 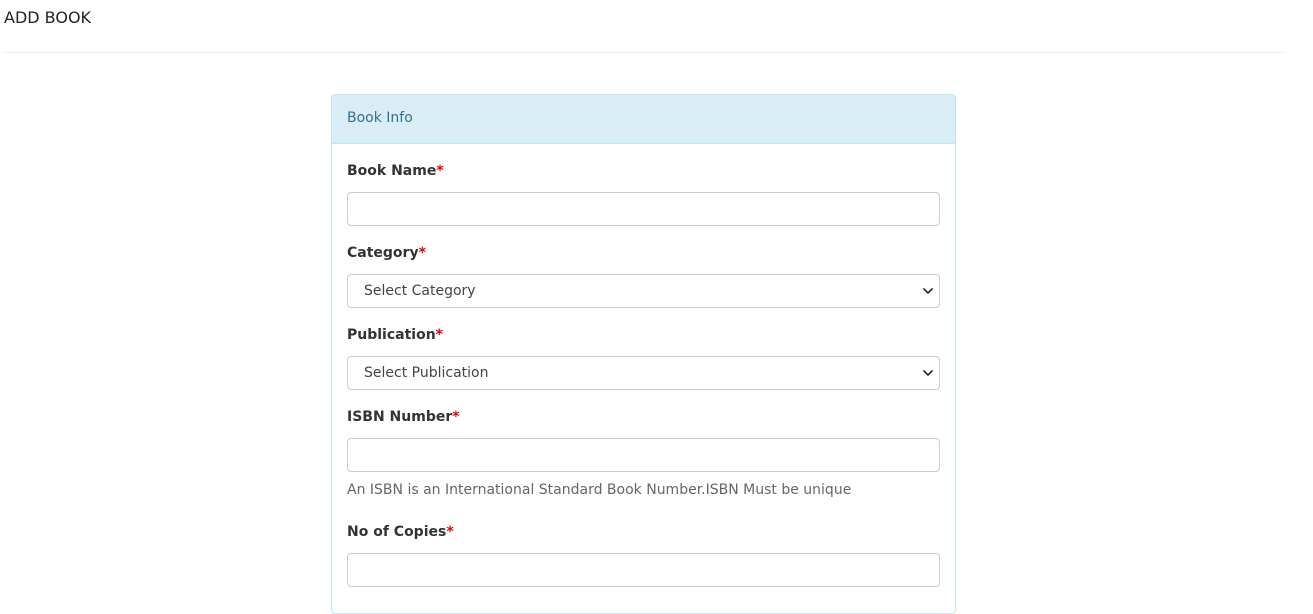 I want to click on category-label: Category*, so click(x=386, y=253).